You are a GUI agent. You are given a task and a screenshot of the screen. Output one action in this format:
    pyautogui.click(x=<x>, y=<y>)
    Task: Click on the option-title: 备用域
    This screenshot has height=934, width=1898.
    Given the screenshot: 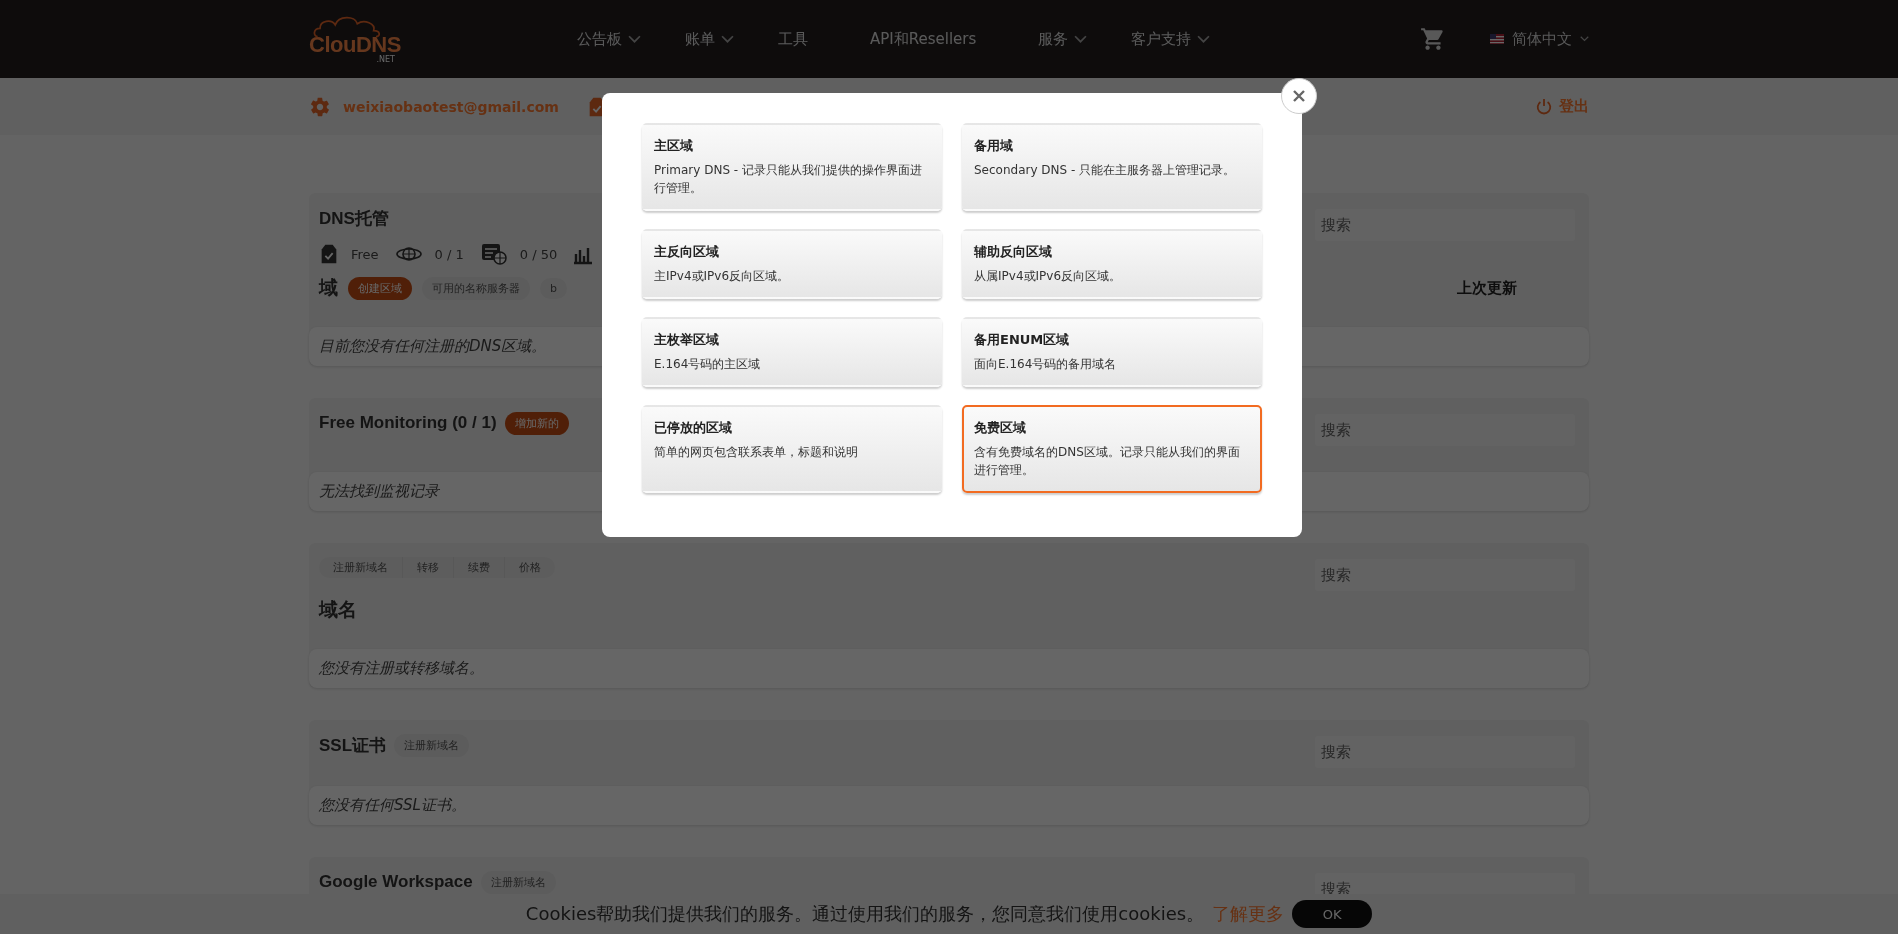 What is the action you would take?
    pyautogui.click(x=994, y=146)
    